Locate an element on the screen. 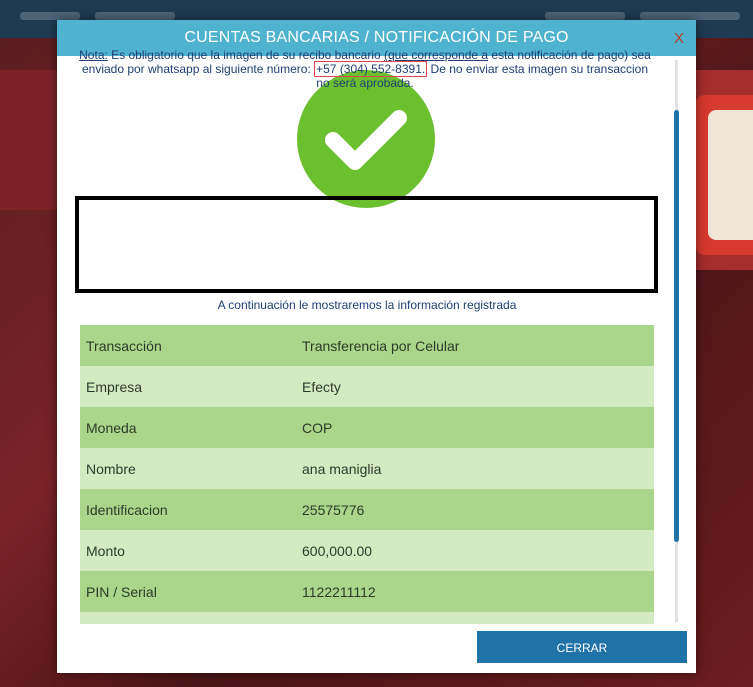  note-label: Nota: is located at coordinates (93, 55).